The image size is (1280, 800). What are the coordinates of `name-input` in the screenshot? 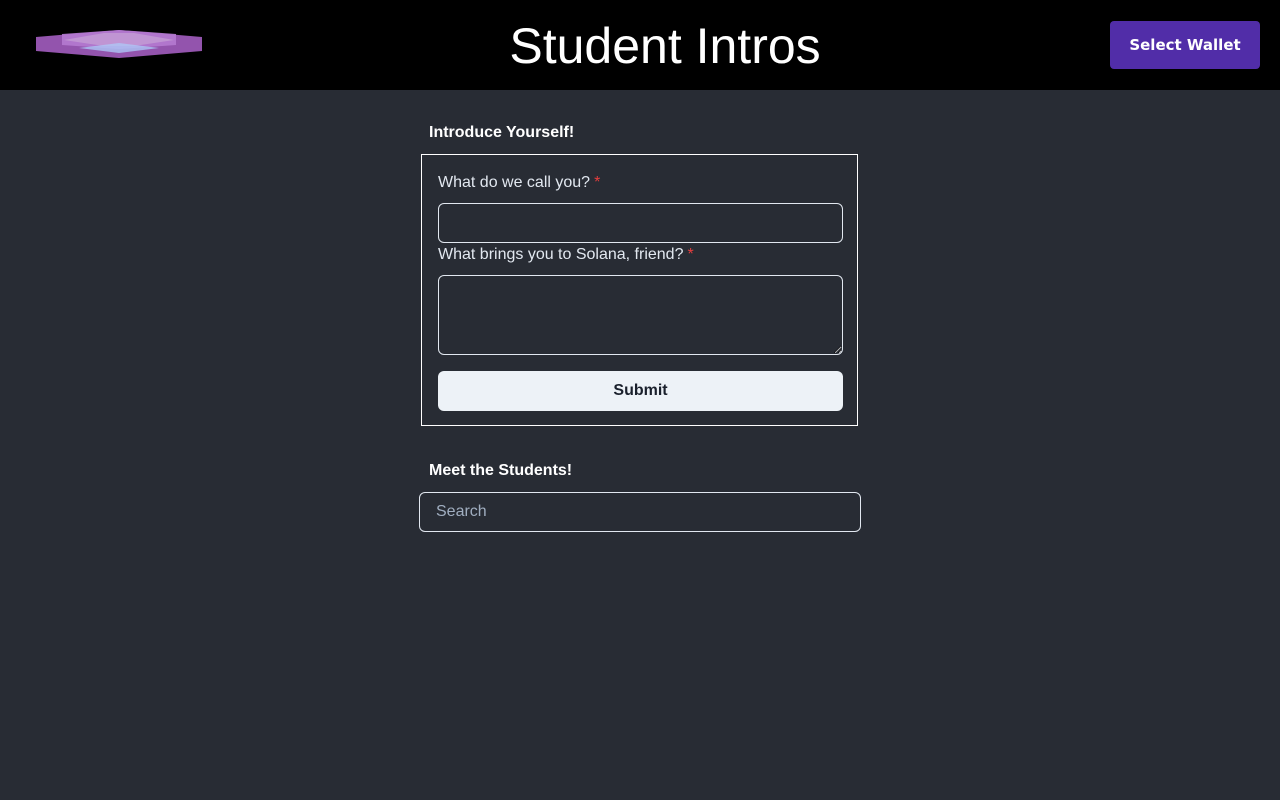 It's located at (640, 223).